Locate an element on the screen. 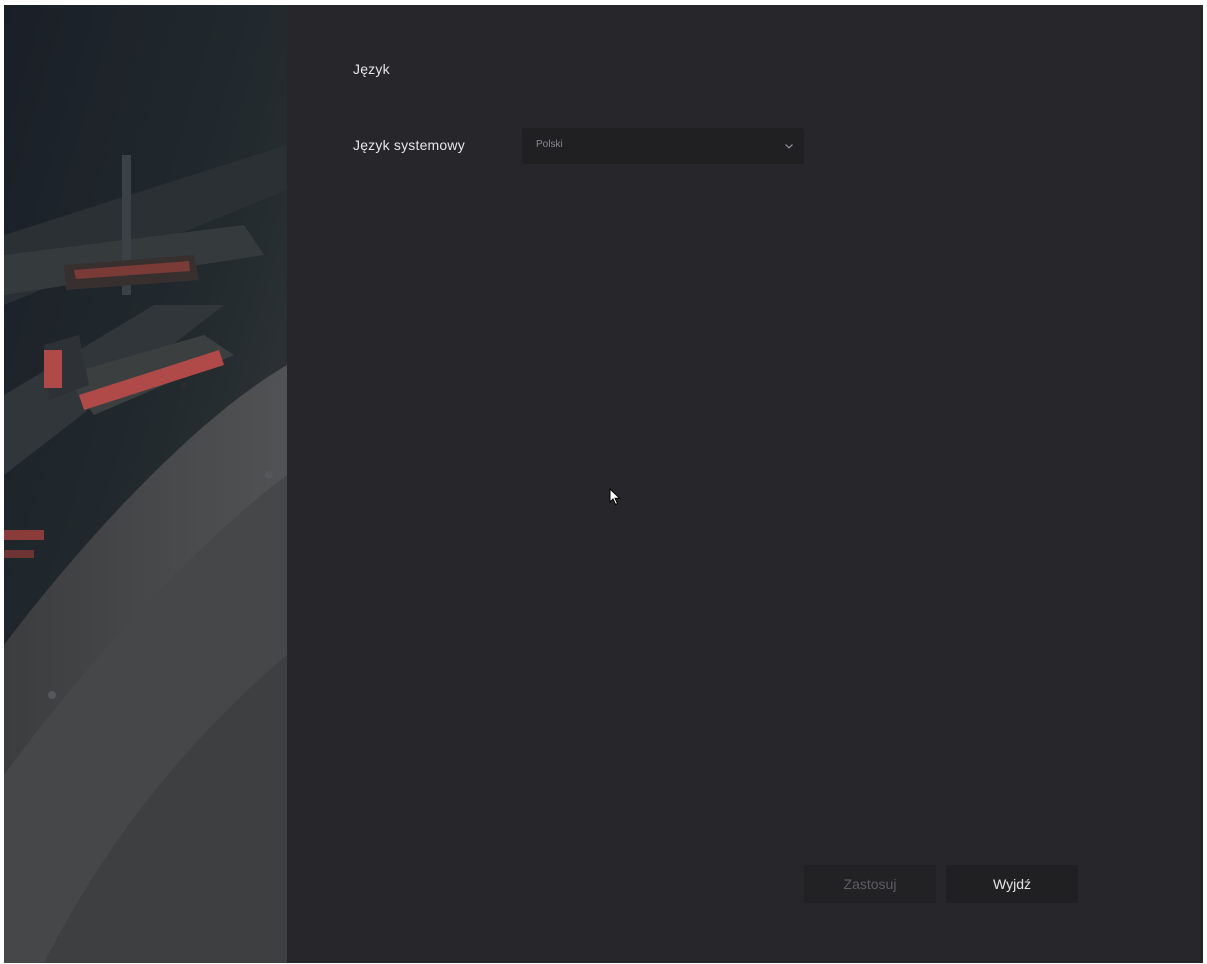 Image resolution: width=1207 pixels, height=964 pixels. exit-button: Wyjdź is located at coordinates (1012, 884).